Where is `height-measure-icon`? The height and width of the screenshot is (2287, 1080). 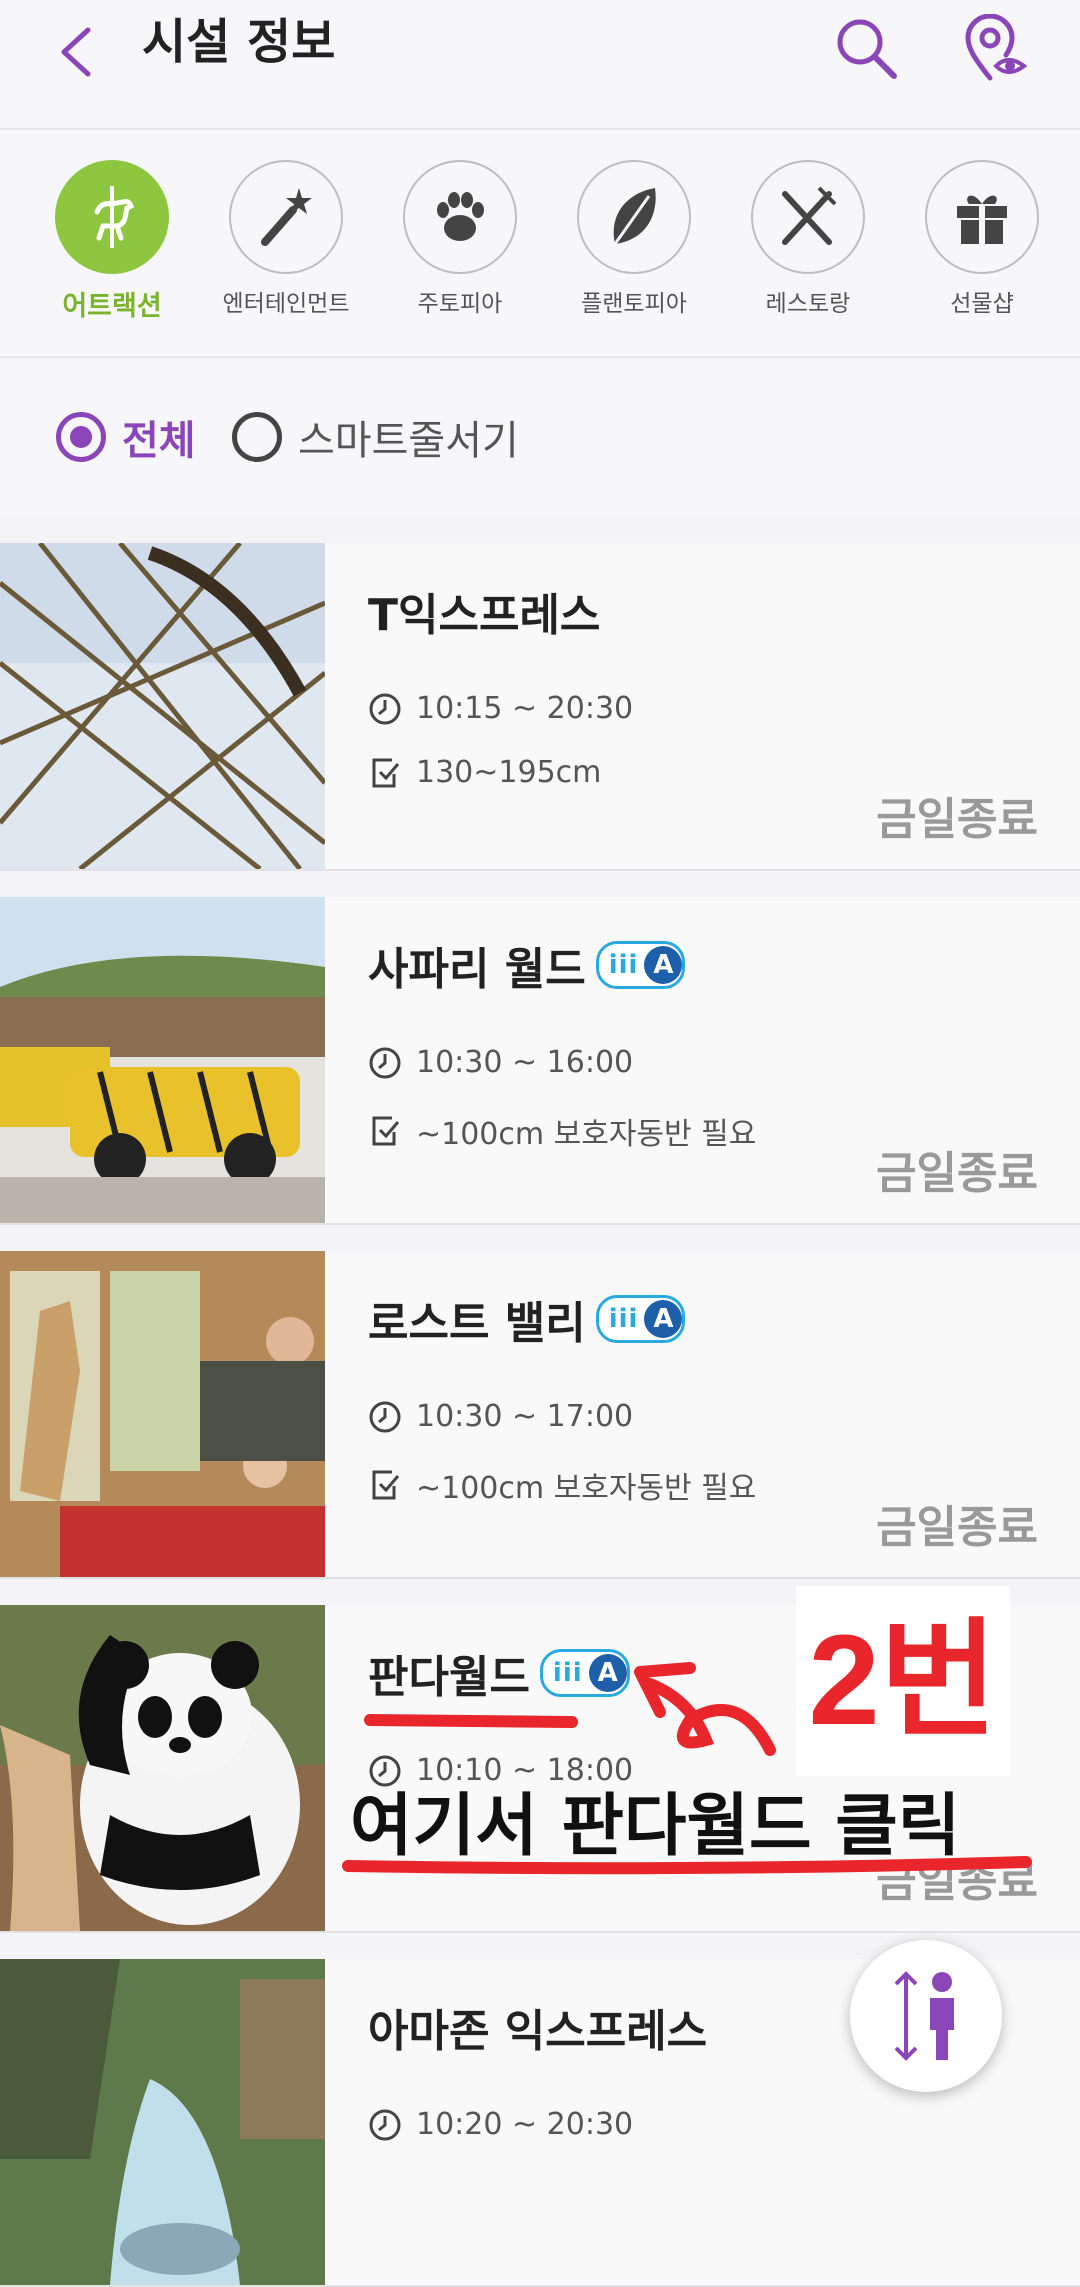 height-measure-icon is located at coordinates (924, 2016).